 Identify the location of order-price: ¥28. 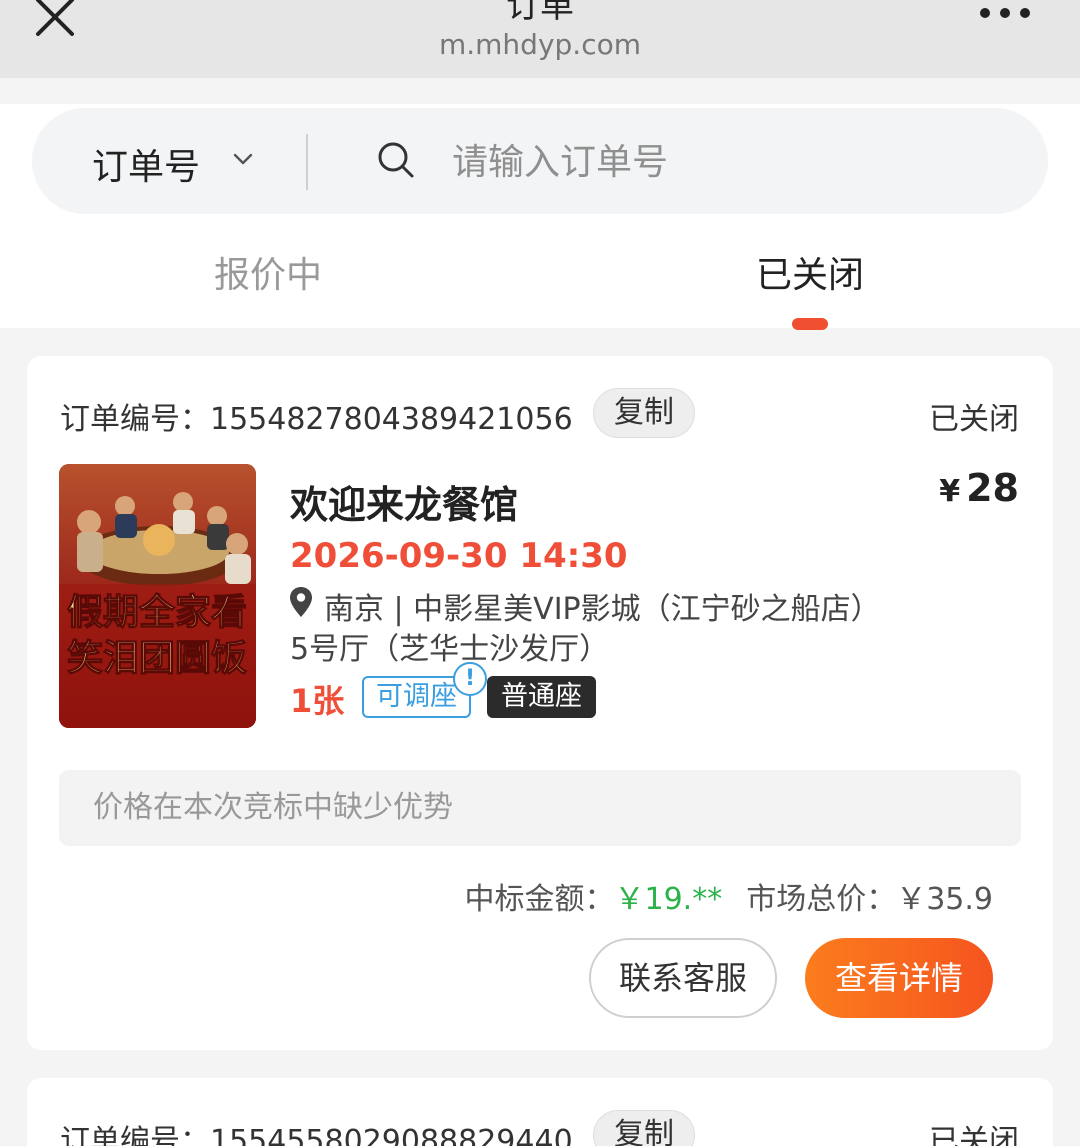
(979, 488).